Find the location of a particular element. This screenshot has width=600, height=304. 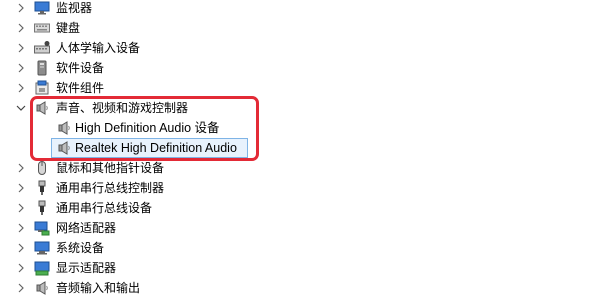

keyboard-icon is located at coordinates (42, 28).